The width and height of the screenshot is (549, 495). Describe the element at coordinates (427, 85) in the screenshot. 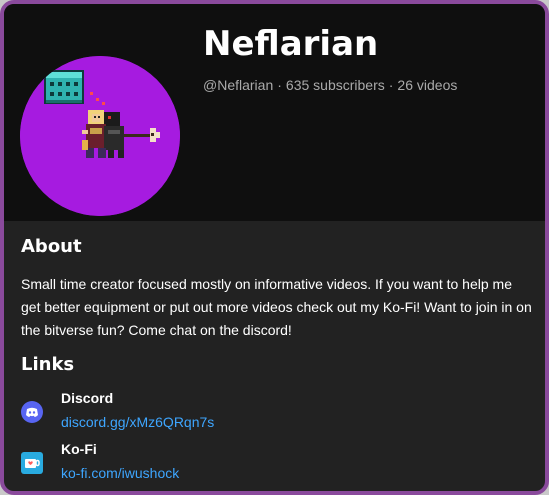

I see `video-count: 26 videos` at that location.